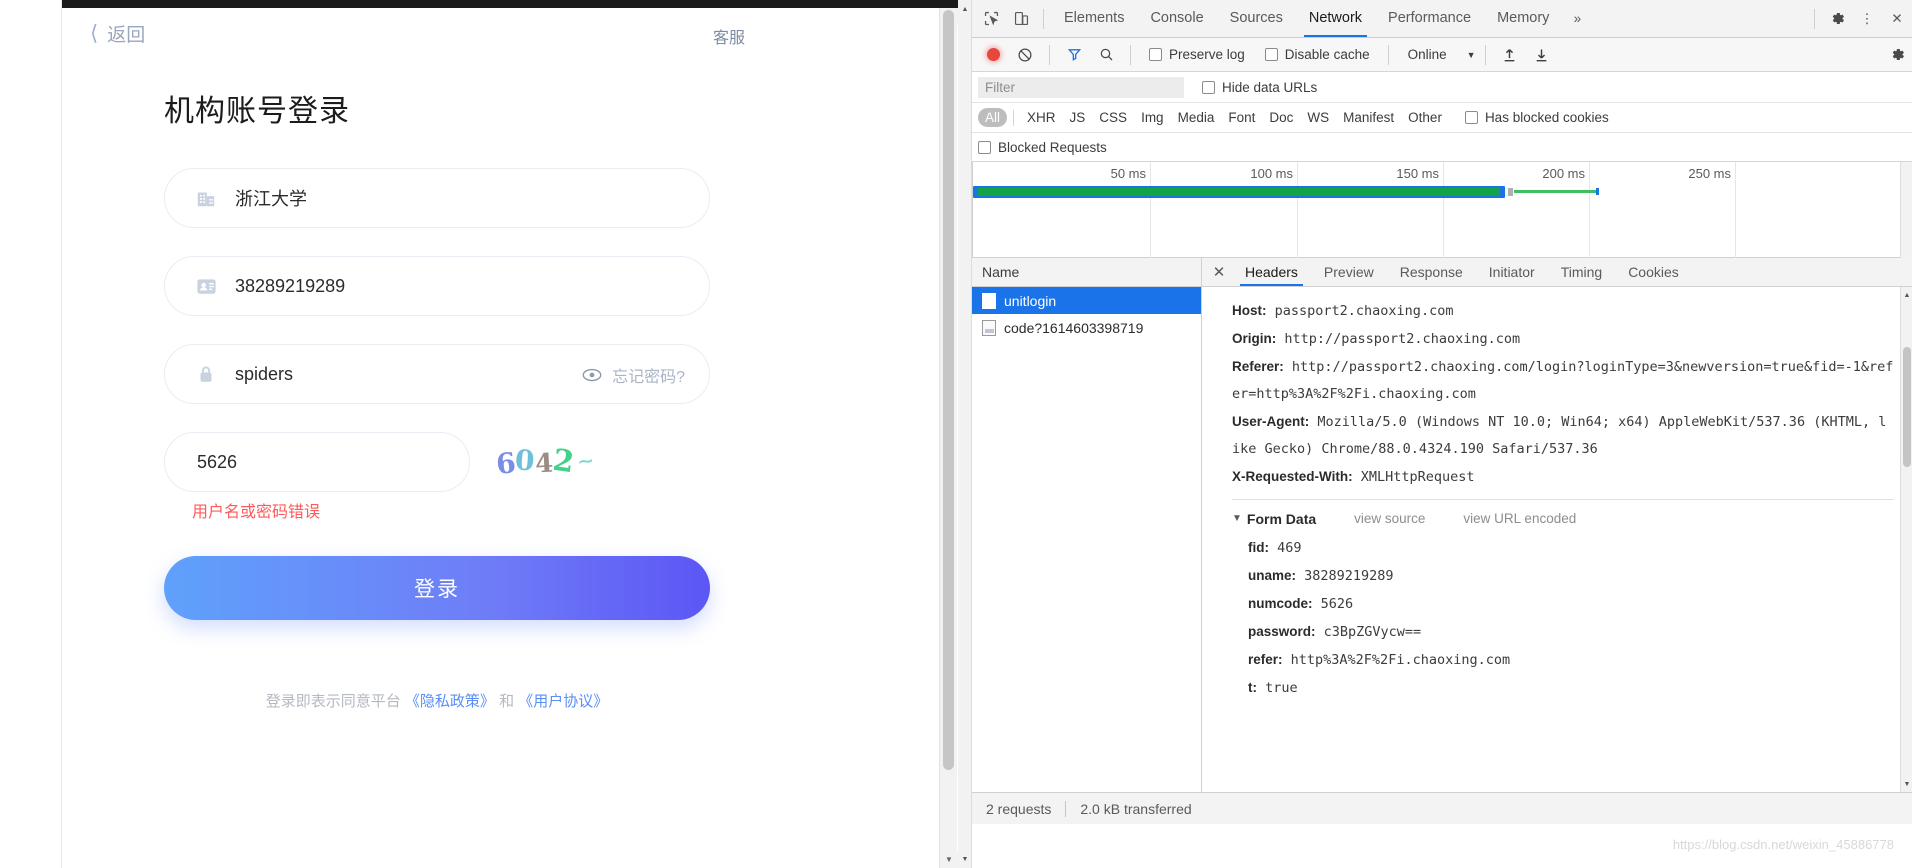 Image resolution: width=1912 pixels, height=868 pixels. What do you see at coordinates (437, 286) in the screenshot?
I see `account-field: 38289219289` at bounding box center [437, 286].